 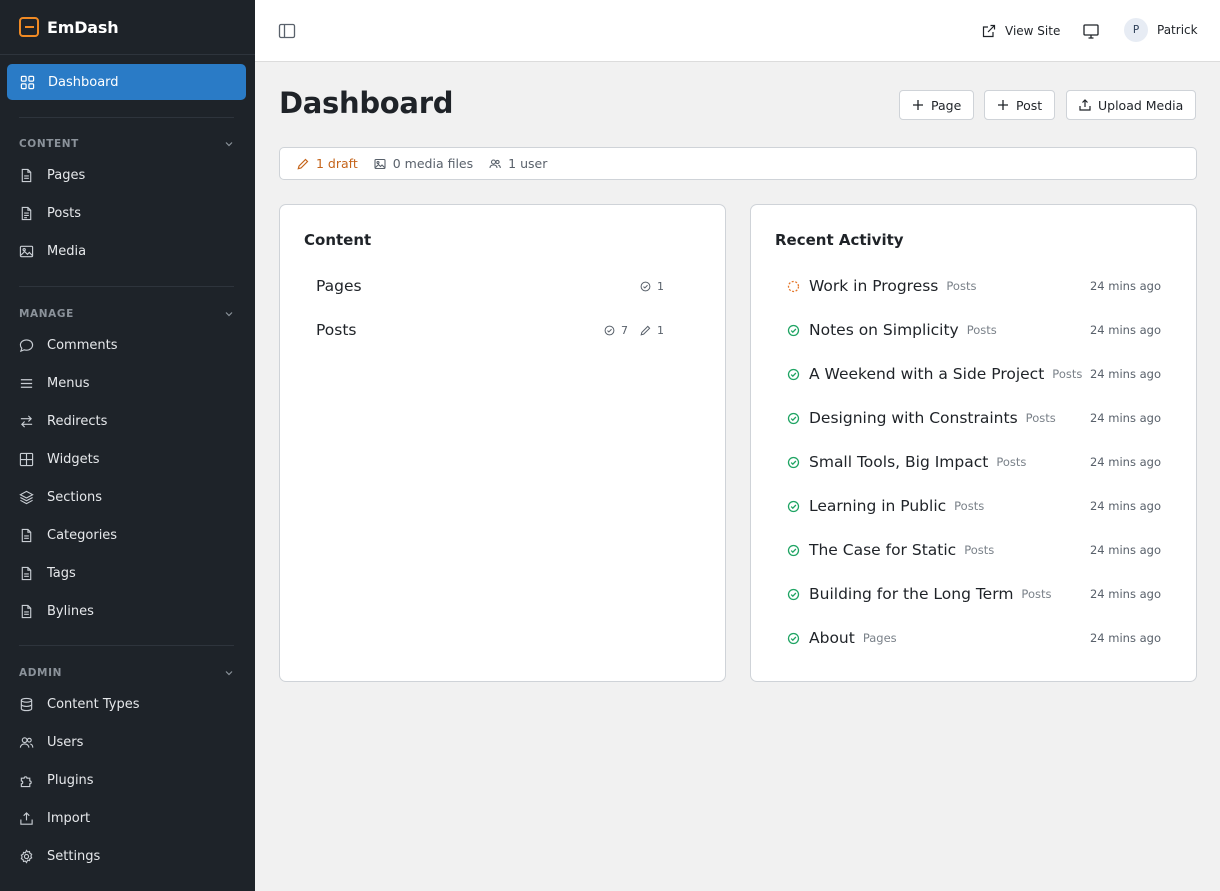 What do you see at coordinates (652, 330) in the screenshot?
I see `draft-count: 1` at bounding box center [652, 330].